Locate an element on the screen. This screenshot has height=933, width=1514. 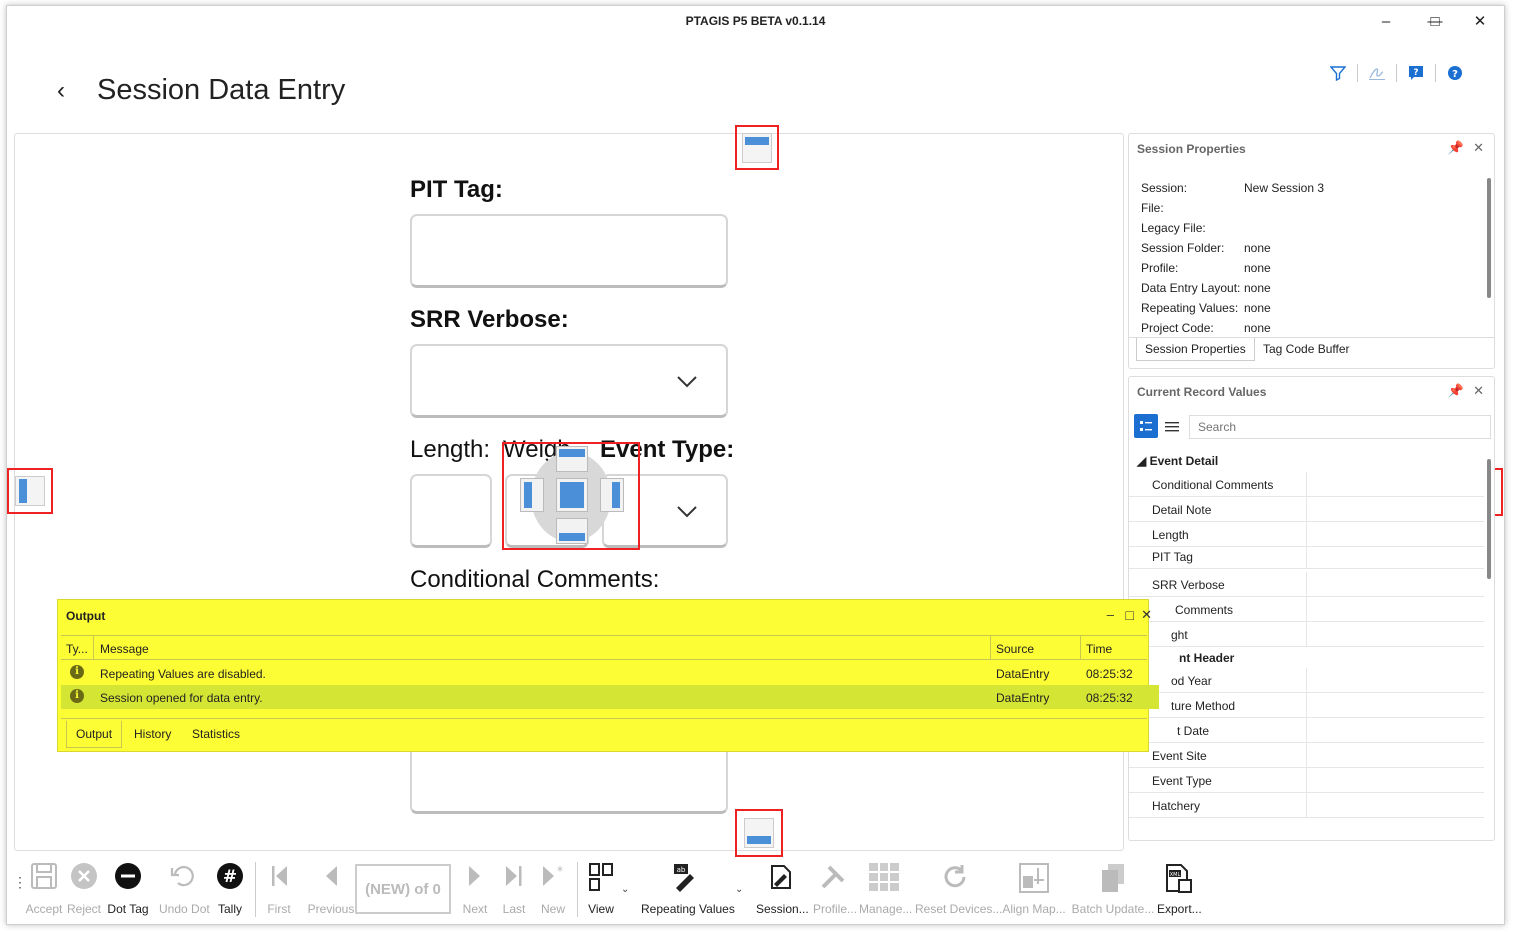
tally-button: # Tally is located at coordinates (230, 889).